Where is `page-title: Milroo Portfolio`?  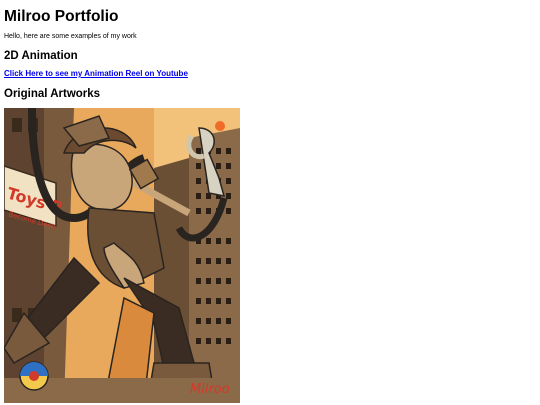 page-title: Milroo Portfolio is located at coordinates (61, 16).